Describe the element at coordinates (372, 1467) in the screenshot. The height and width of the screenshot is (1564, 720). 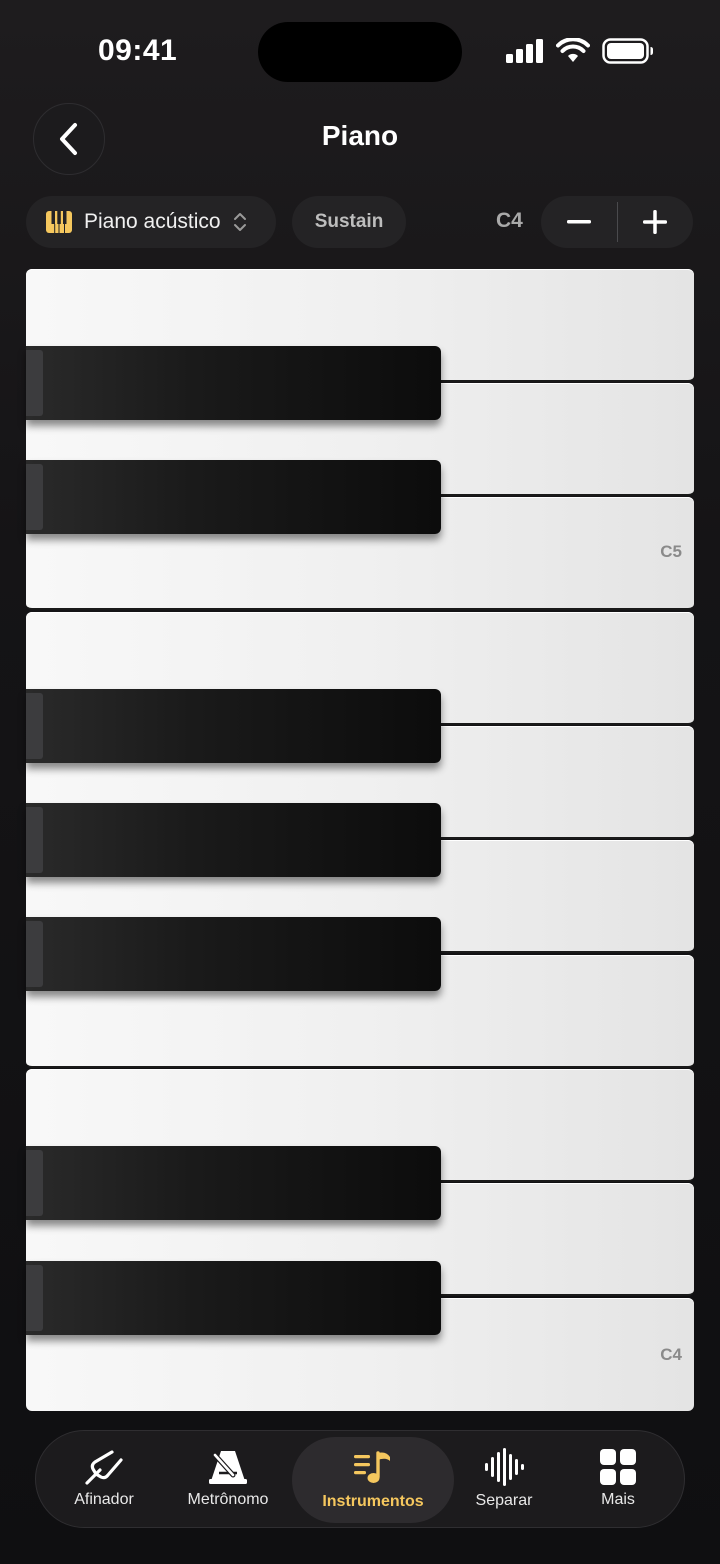
I see `music-note-list-icon` at that location.